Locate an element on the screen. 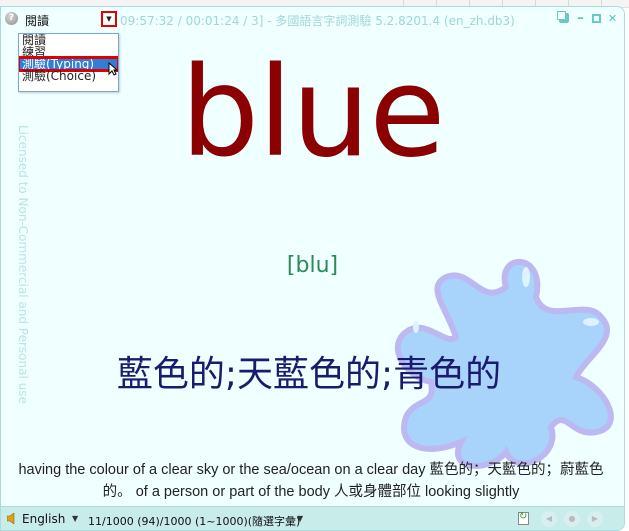 Image resolution: width=629 pixels, height=531 pixels. dropdown-option-test-choice: 測驗(Choice) is located at coordinates (68, 76).